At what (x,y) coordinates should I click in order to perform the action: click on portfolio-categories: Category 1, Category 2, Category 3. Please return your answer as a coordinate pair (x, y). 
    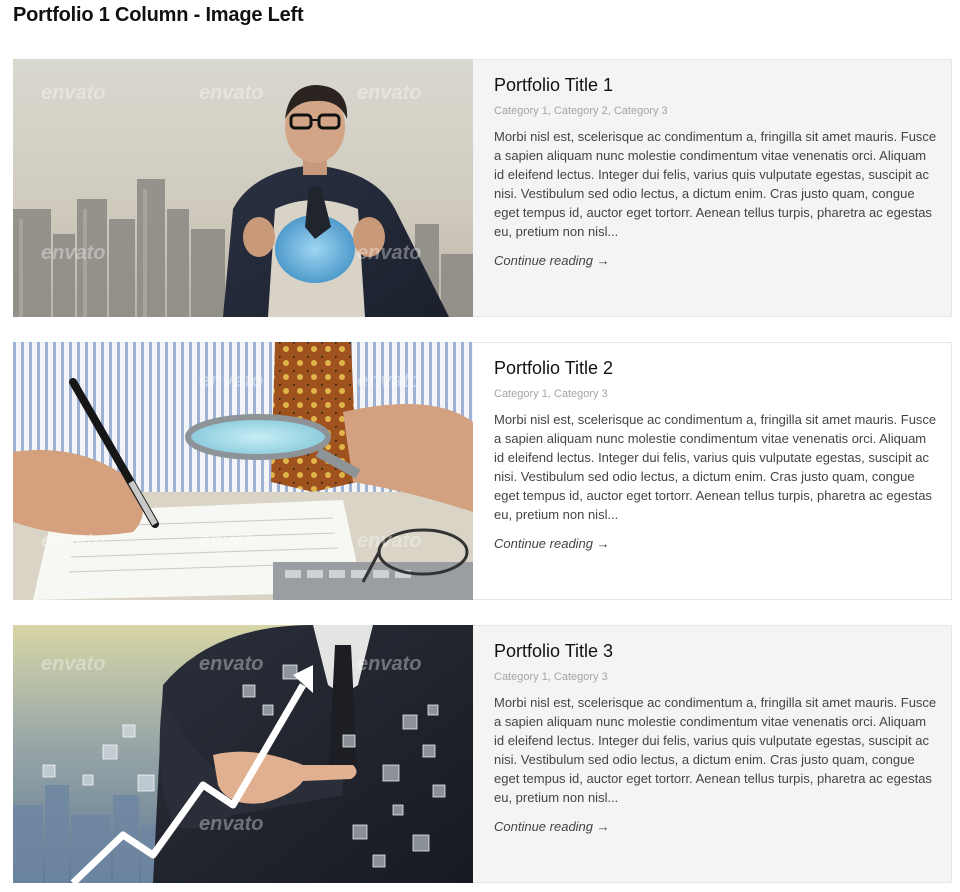
    Looking at the image, I should click on (581, 111).